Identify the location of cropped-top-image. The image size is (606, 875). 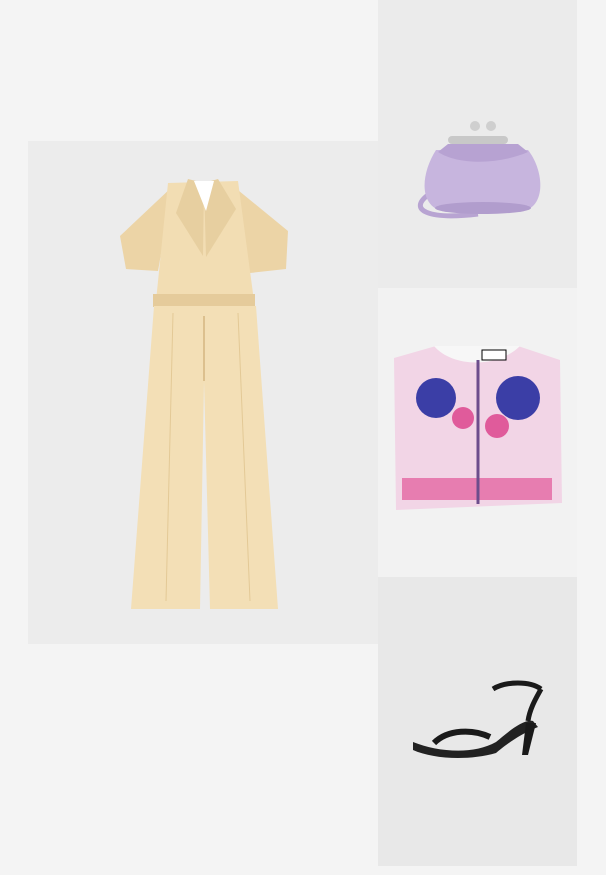
(478, 428).